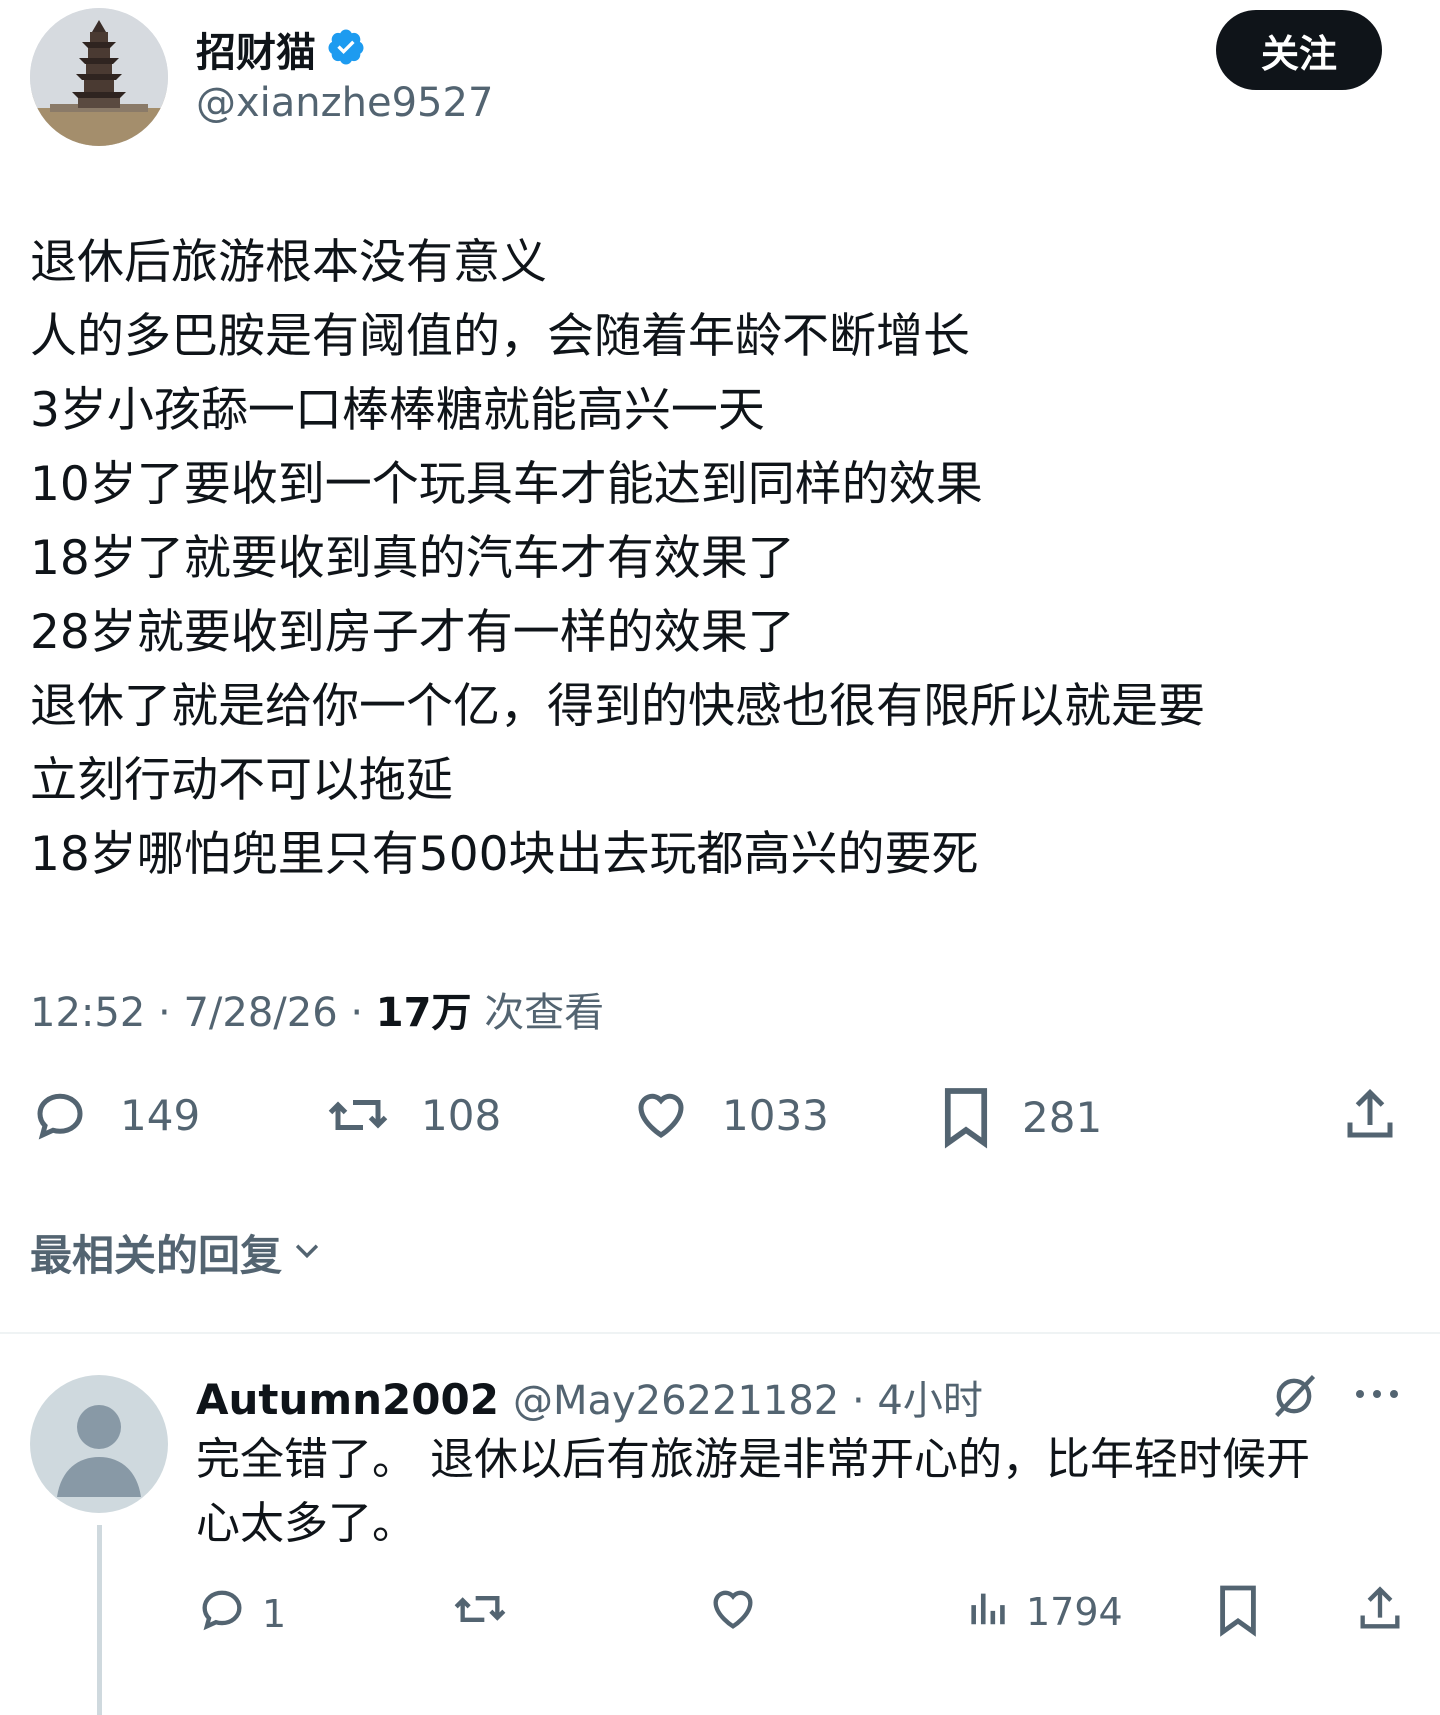 This screenshot has width=1440, height=1715. I want to click on verified-icon, so click(346, 49).